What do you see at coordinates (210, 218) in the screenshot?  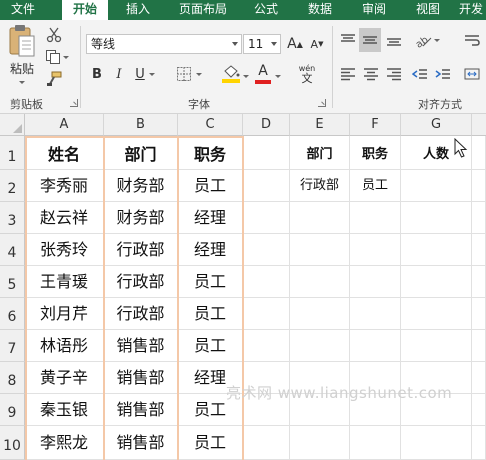 I see `cell-c3: 经理` at bounding box center [210, 218].